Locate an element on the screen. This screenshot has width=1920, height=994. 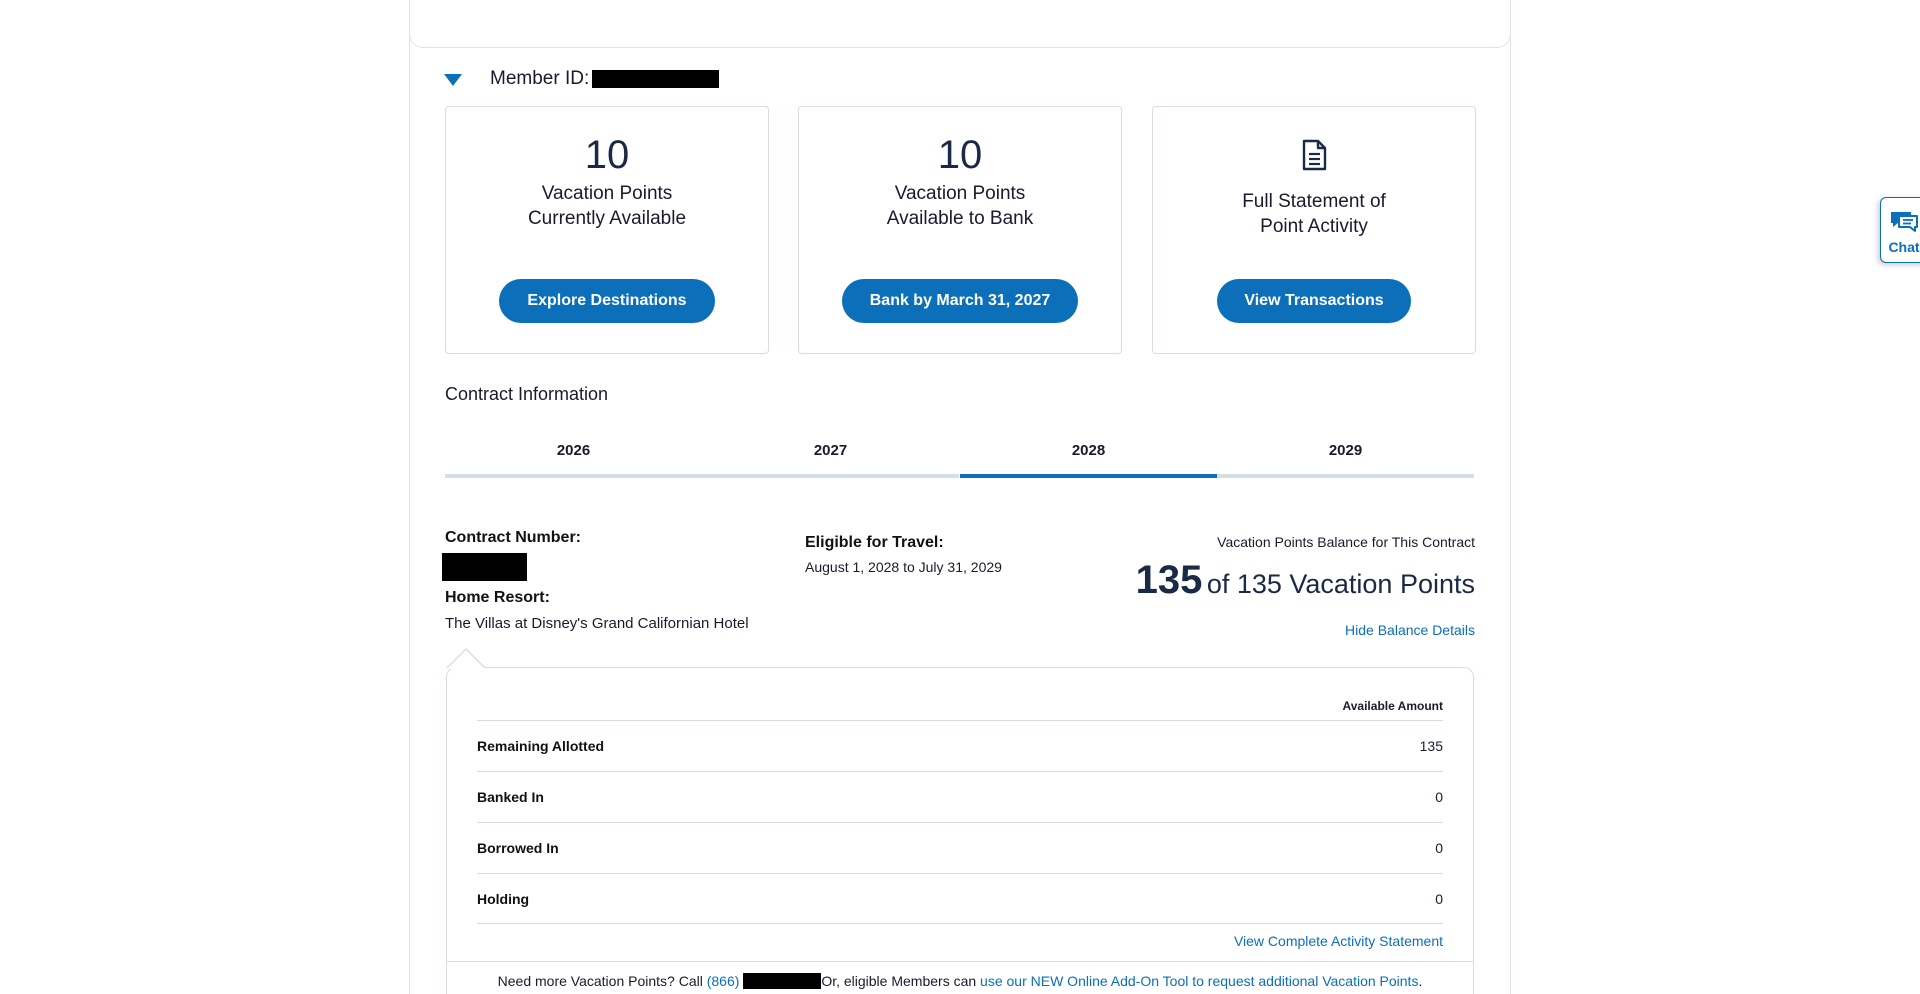
footer-divider is located at coordinates (960, 961).